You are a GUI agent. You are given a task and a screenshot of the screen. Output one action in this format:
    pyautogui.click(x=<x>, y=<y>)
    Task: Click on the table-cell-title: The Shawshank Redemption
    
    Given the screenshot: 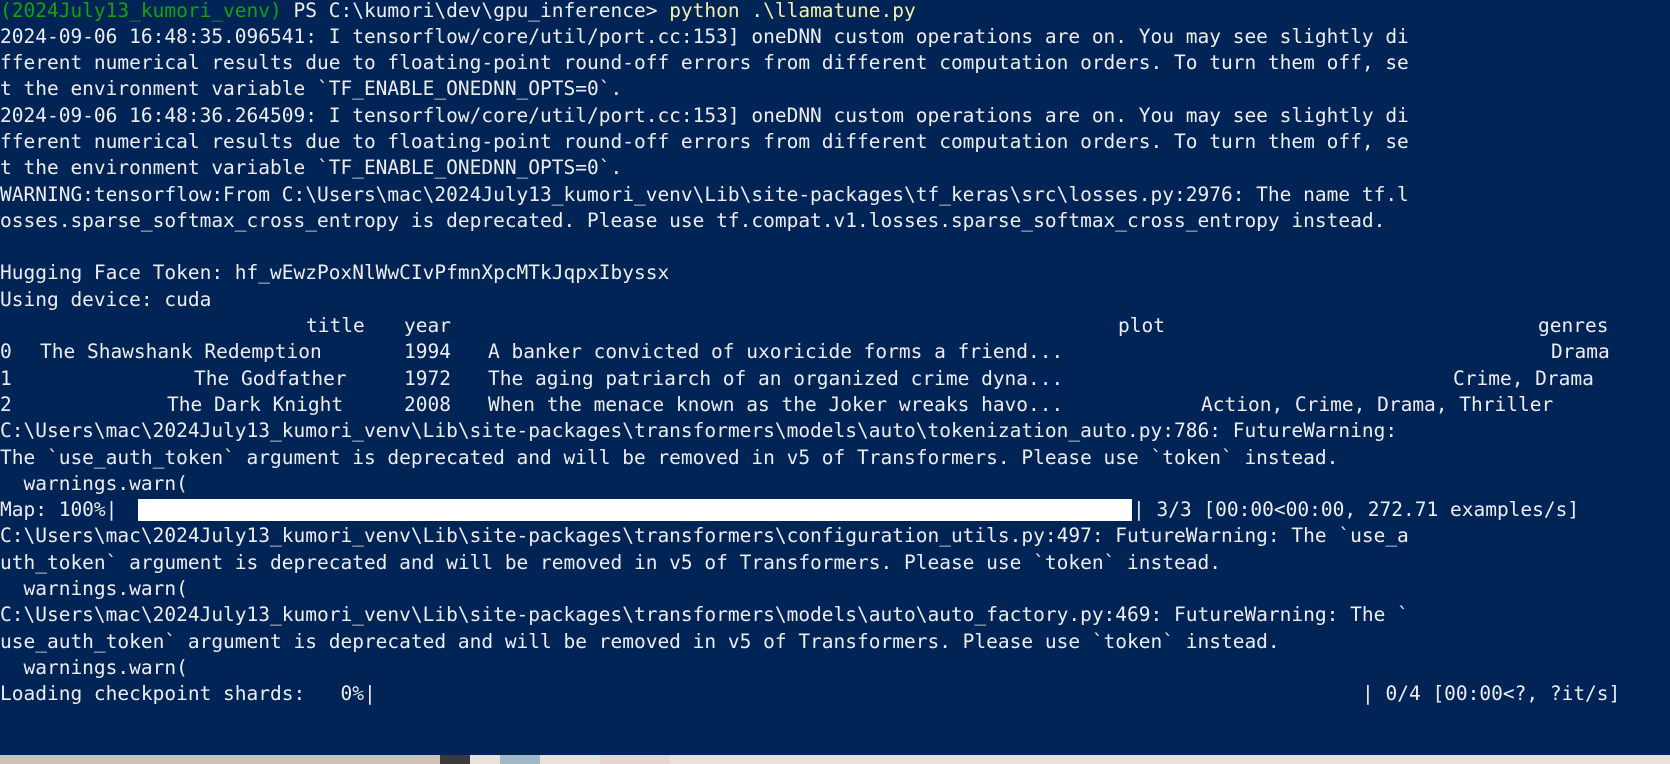 What is the action you would take?
    pyautogui.click(x=181, y=351)
    